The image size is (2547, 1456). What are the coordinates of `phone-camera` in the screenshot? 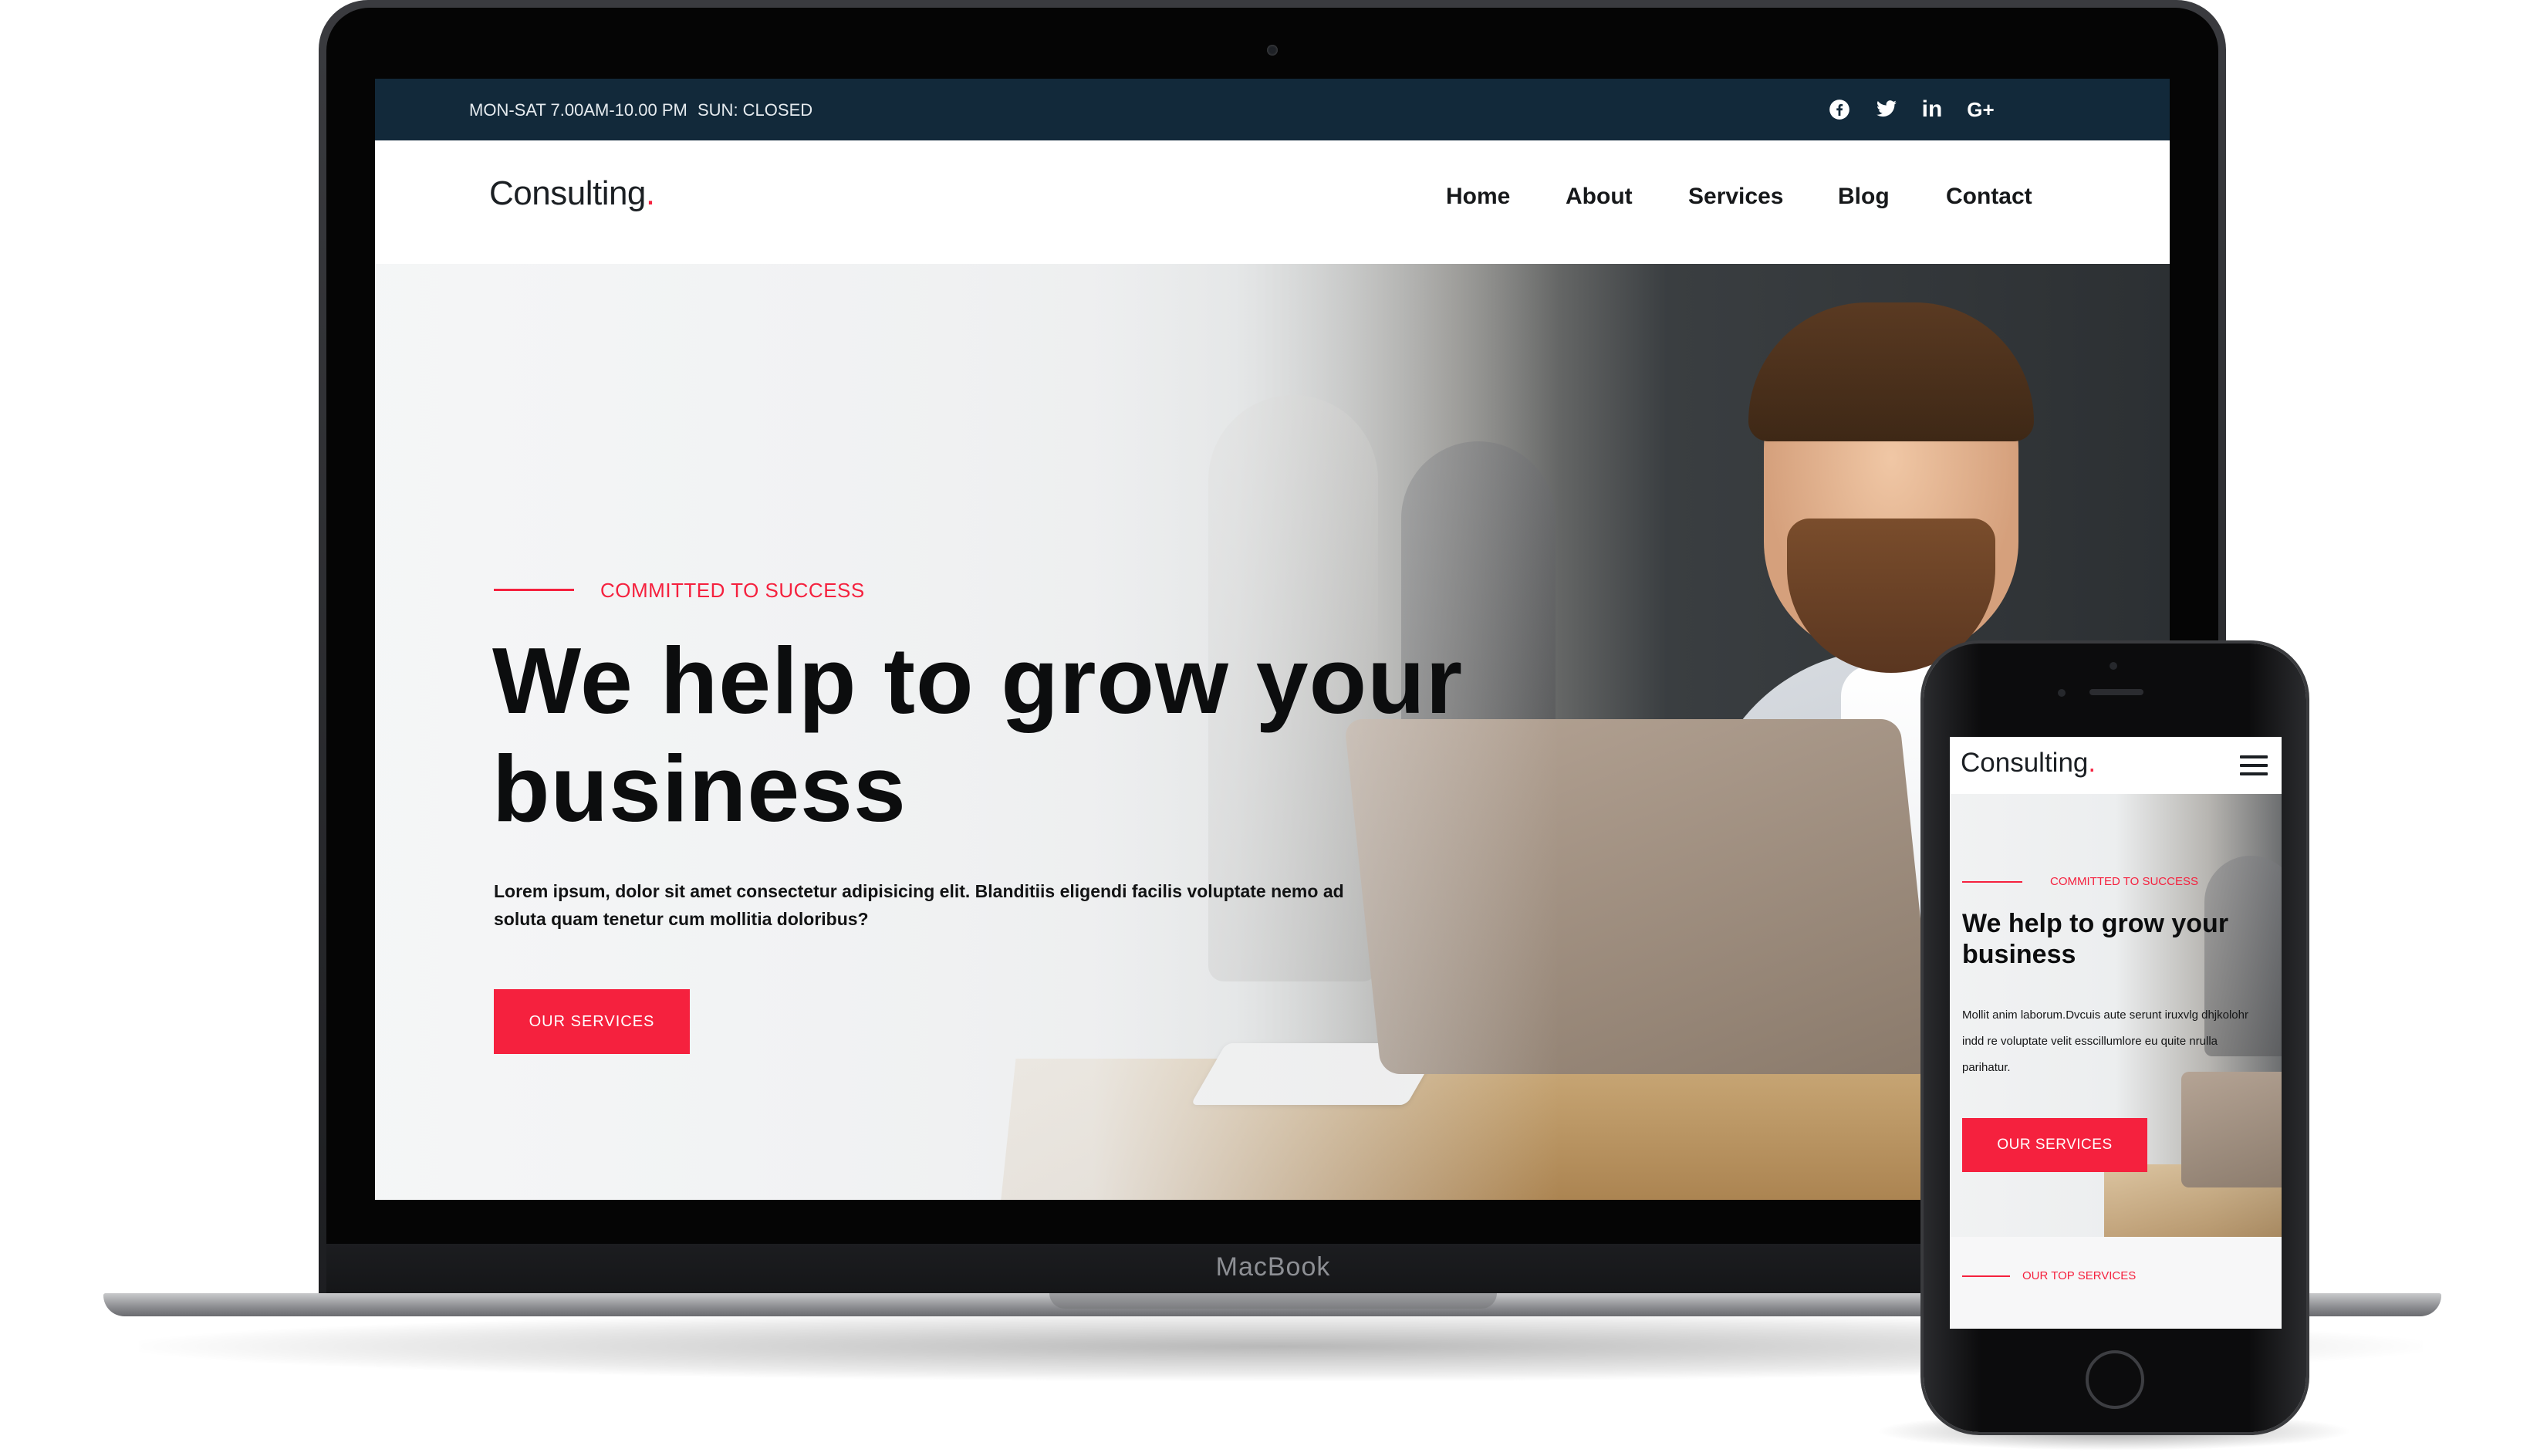 It's located at (2113, 666).